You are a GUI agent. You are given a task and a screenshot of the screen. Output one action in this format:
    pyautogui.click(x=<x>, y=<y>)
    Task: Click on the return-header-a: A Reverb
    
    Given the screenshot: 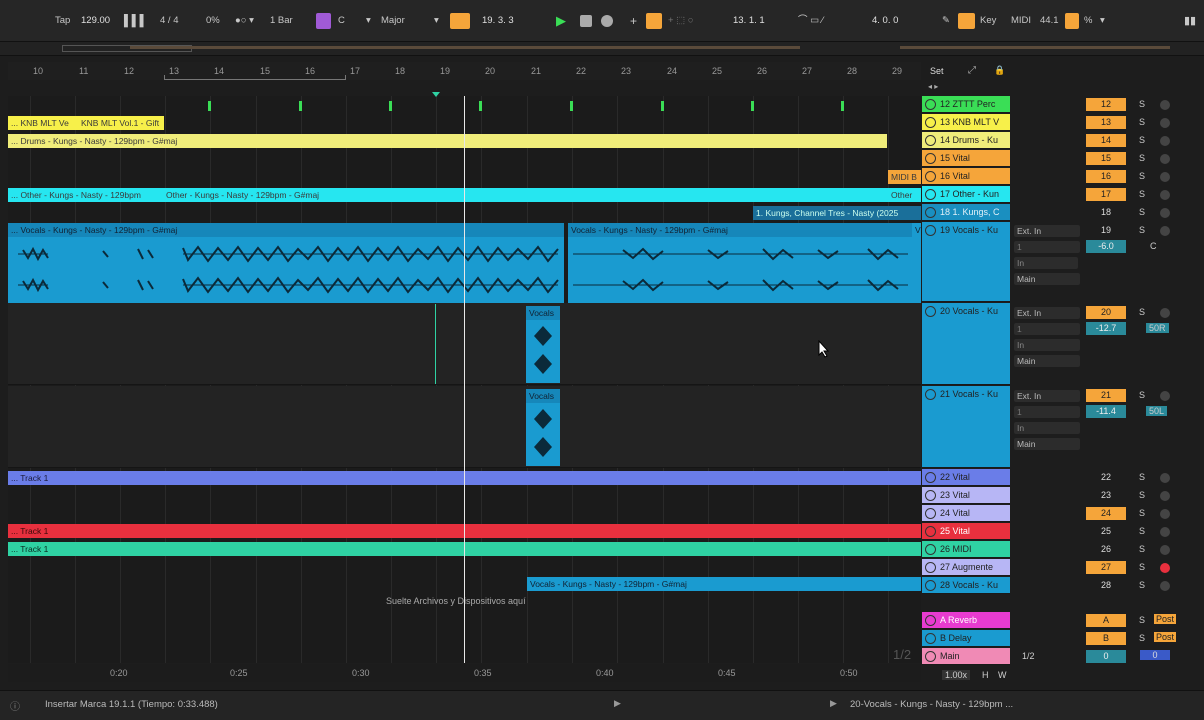 What is the action you would take?
    pyautogui.click(x=966, y=620)
    